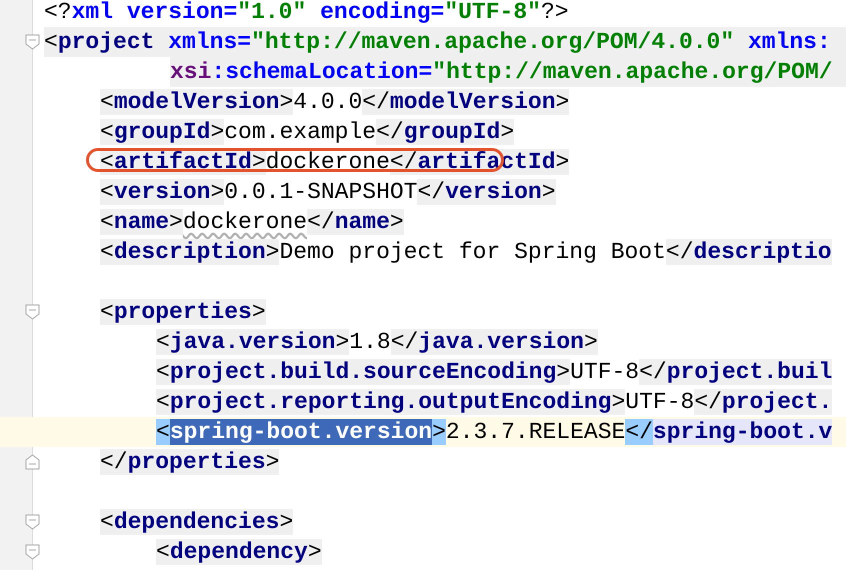 The height and width of the screenshot is (570, 846). Describe the element at coordinates (328, 192) in the screenshot. I see `code-line: <version>0.0.1-SNAPSHOT</version>` at that location.